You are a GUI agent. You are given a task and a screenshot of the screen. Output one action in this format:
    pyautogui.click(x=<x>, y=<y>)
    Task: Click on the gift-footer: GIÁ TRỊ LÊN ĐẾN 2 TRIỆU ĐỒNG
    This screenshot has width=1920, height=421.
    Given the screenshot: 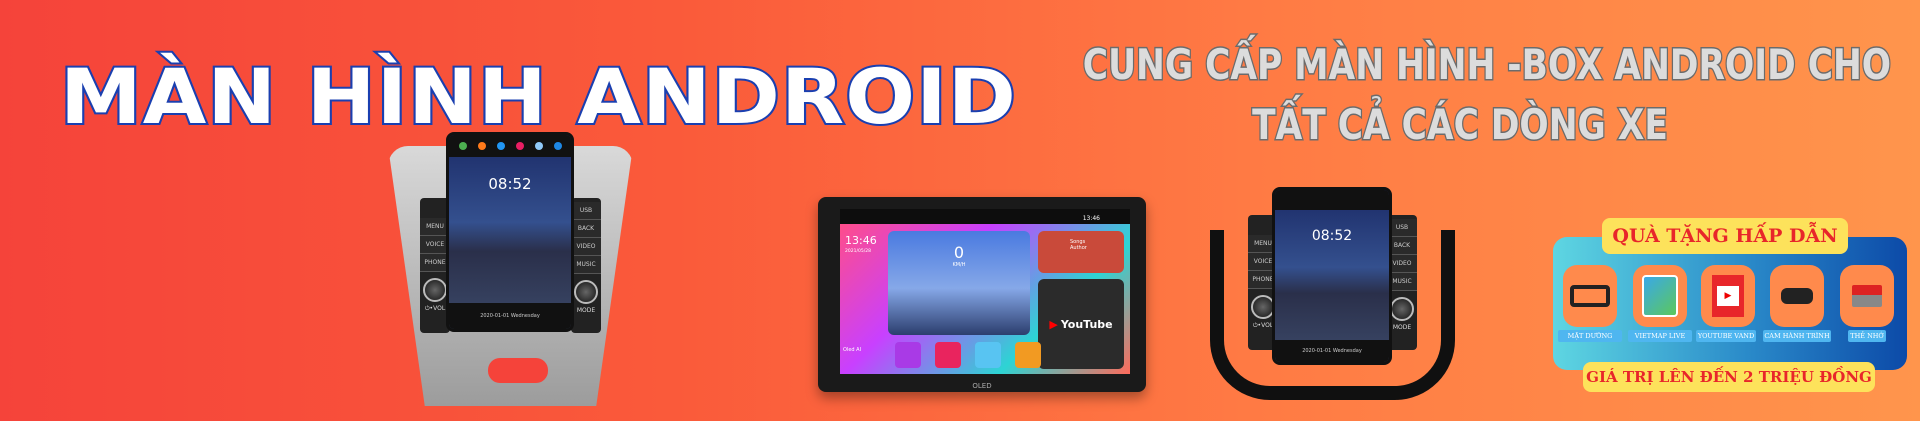 What is the action you would take?
    pyautogui.click(x=1729, y=377)
    